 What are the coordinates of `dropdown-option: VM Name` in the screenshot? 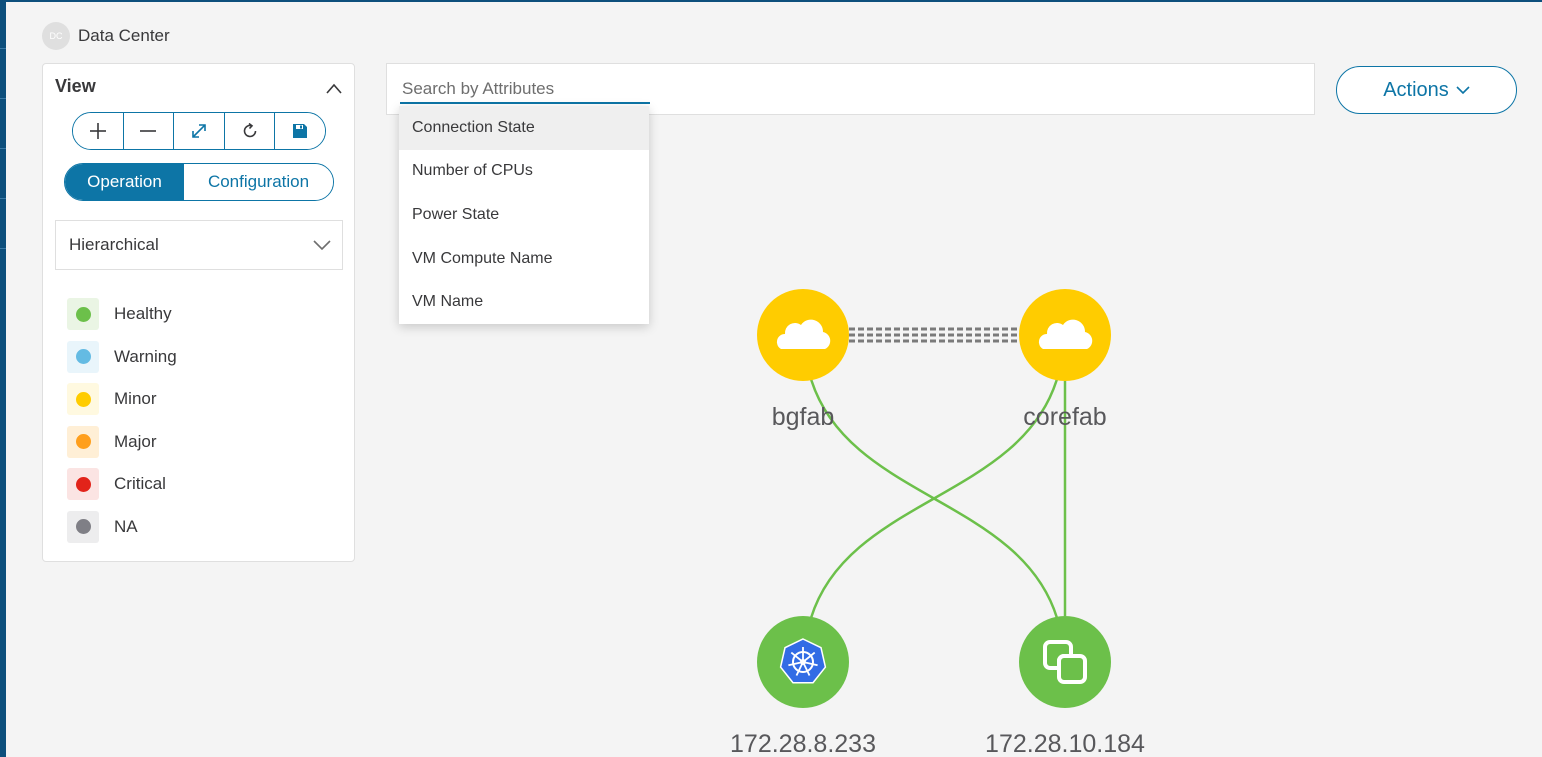 It's located at (524, 302).